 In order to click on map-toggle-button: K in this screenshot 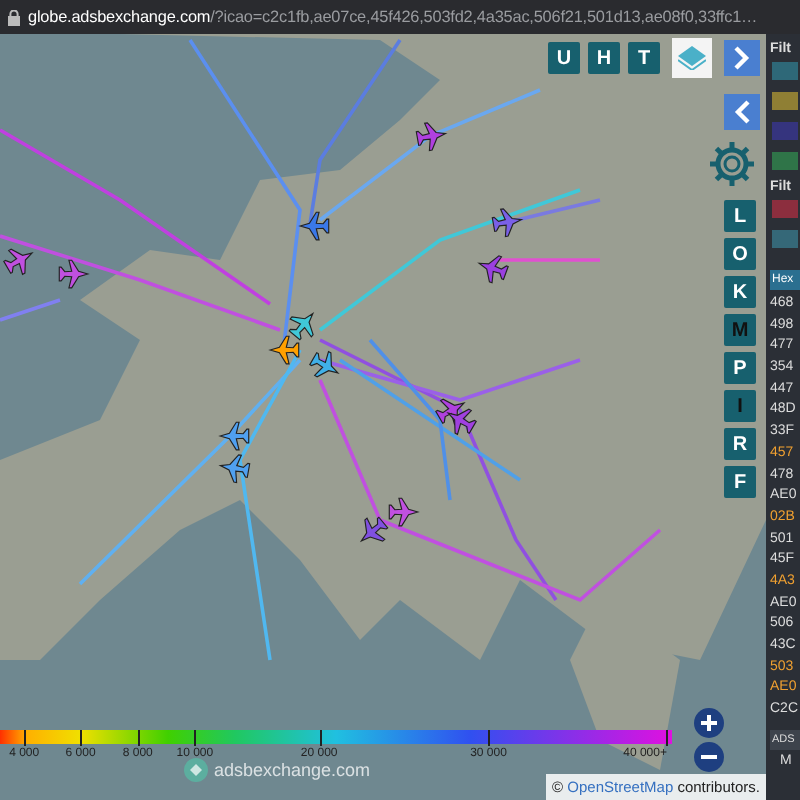, I will do `click(740, 292)`.